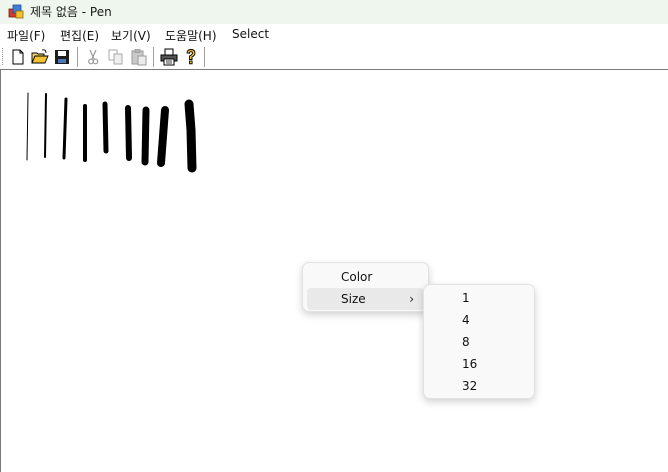 This screenshot has width=668, height=472. Describe the element at coordinates (334, 34) in the screenshot. I see `menu-bar: 파일(F) 편집(E) 보기(V) 도움말(H) Select` at that location.